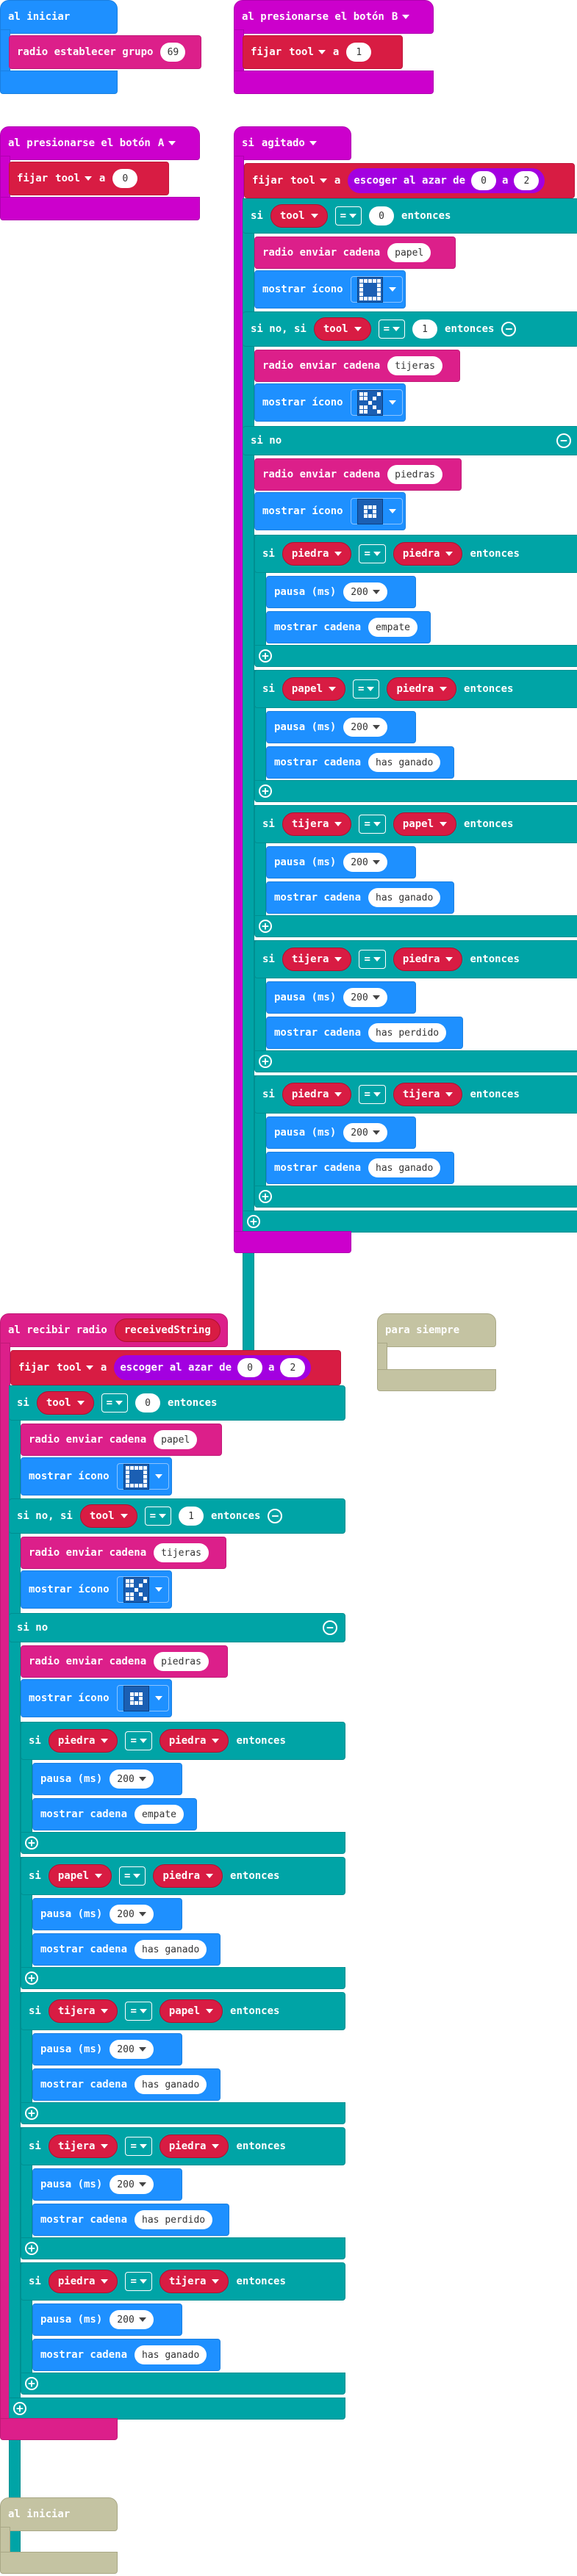 This screenshot has height=2576, width=577. Describe the element at coordinates (191, 1517) in the screenshot. I see `compare-input: 1` at that location.